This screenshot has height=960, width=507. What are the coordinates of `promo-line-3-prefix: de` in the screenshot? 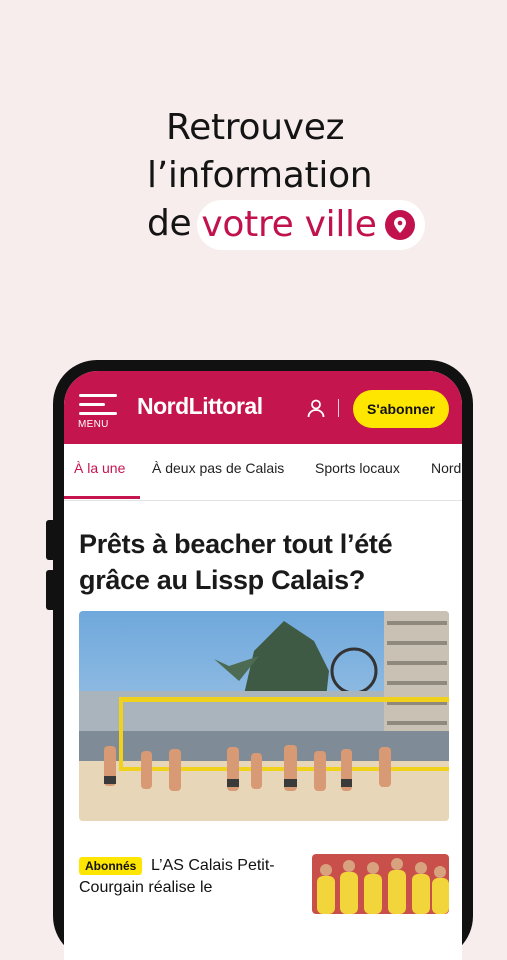 It's located at (169, 223).